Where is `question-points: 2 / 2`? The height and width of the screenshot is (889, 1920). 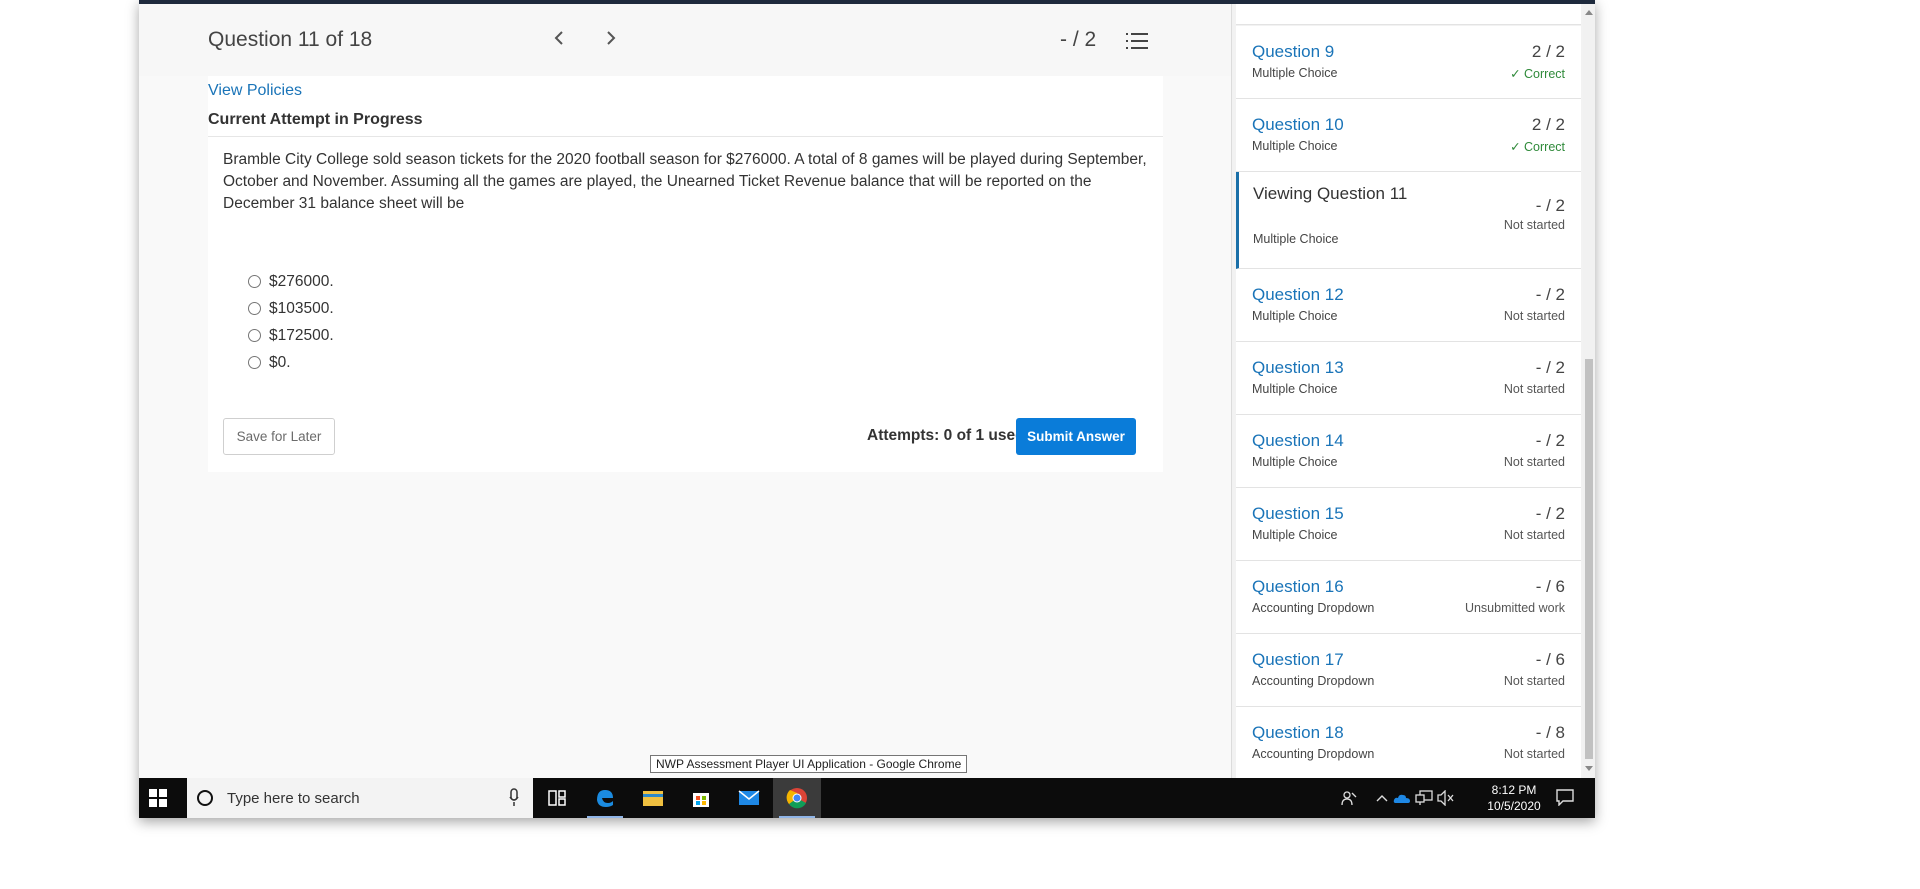 question-points: 2 / 2 is located at coordinates (1548, 124).